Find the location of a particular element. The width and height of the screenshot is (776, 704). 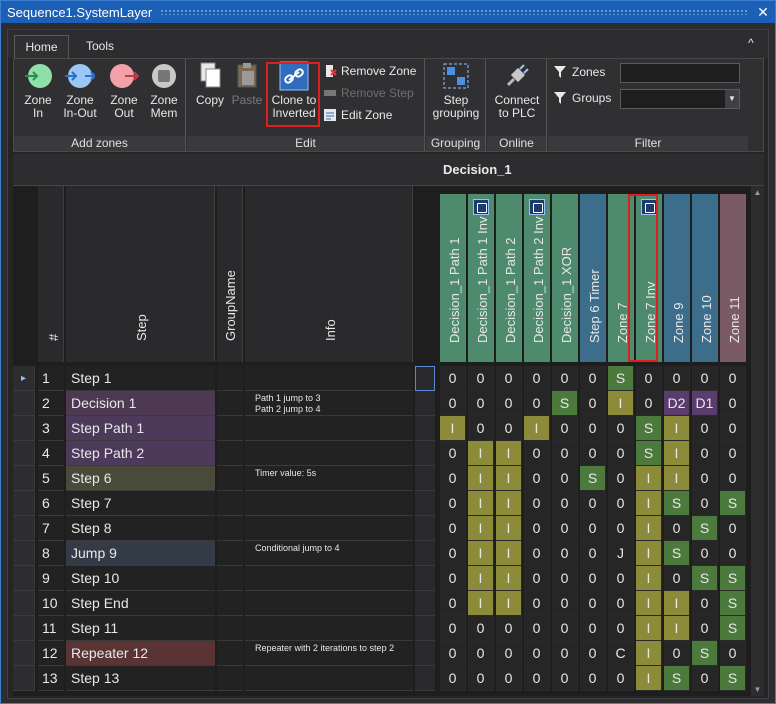

table-row: 10 Step End 0 I I 0 0 0 0 I I 0 S is located at coordinates (388, 603).